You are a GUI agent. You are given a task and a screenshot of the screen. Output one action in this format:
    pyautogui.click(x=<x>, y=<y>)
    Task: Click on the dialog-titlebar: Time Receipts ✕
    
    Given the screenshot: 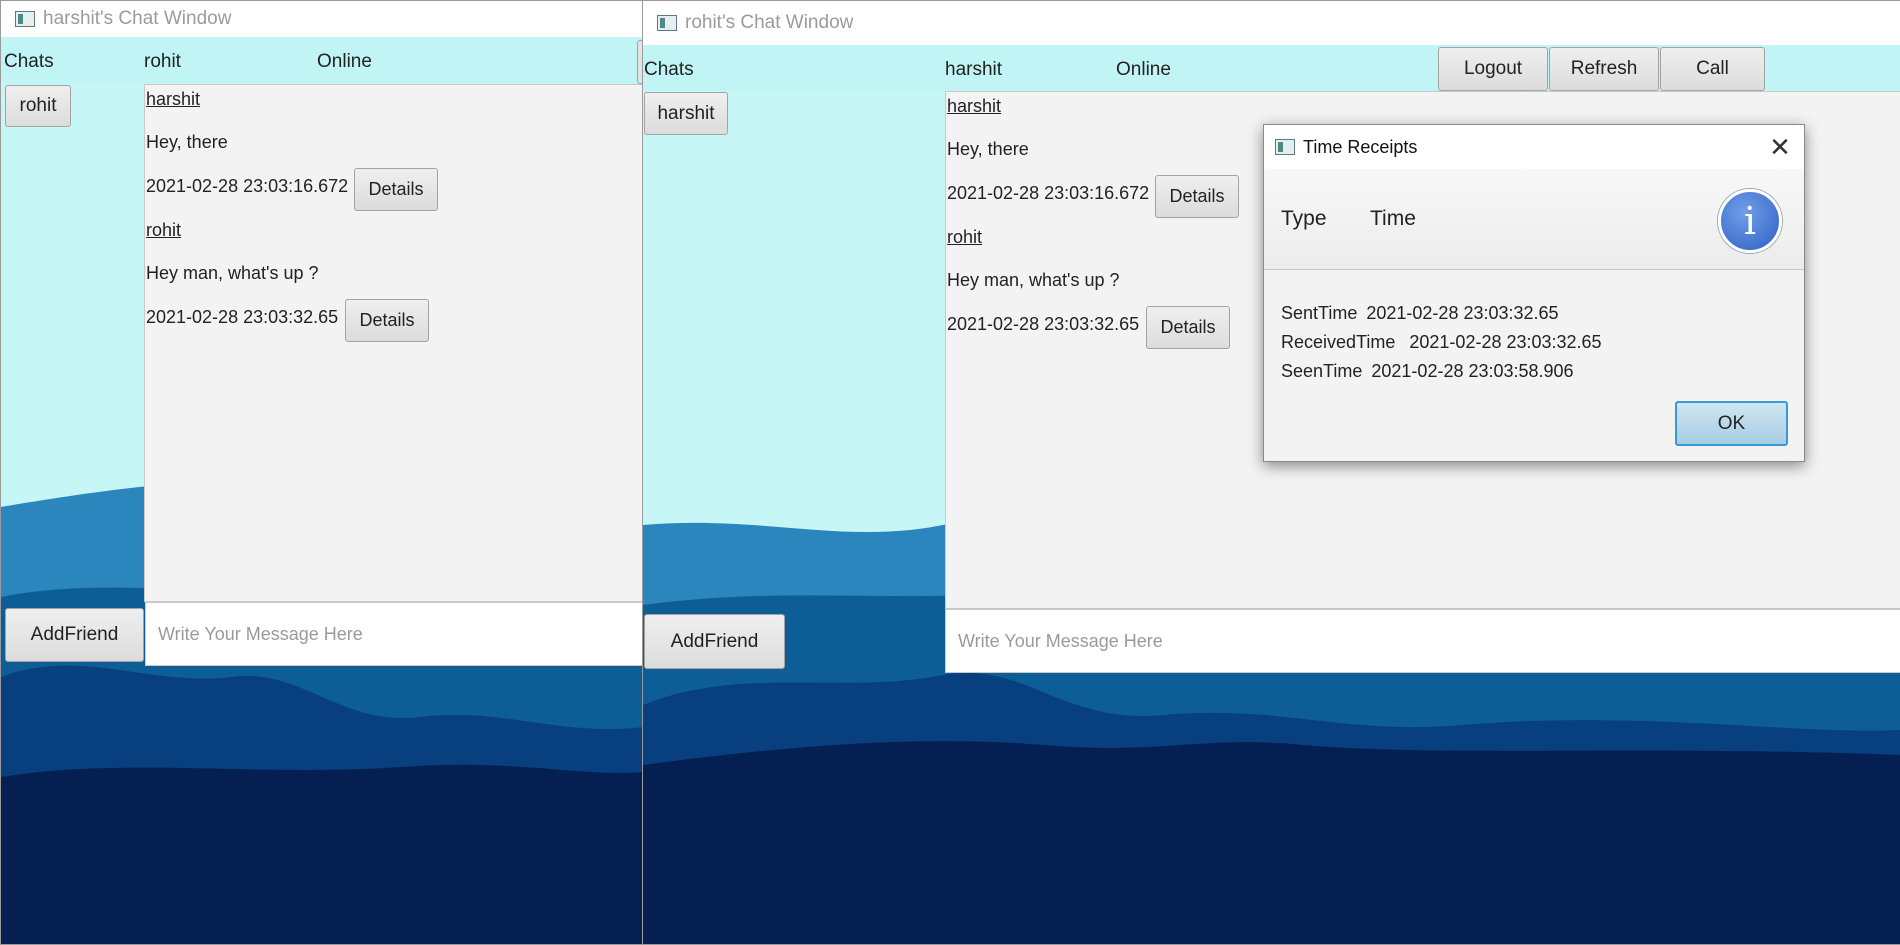 What is the action you would take?
    pyautogui.click(x=1534, y=147)
    